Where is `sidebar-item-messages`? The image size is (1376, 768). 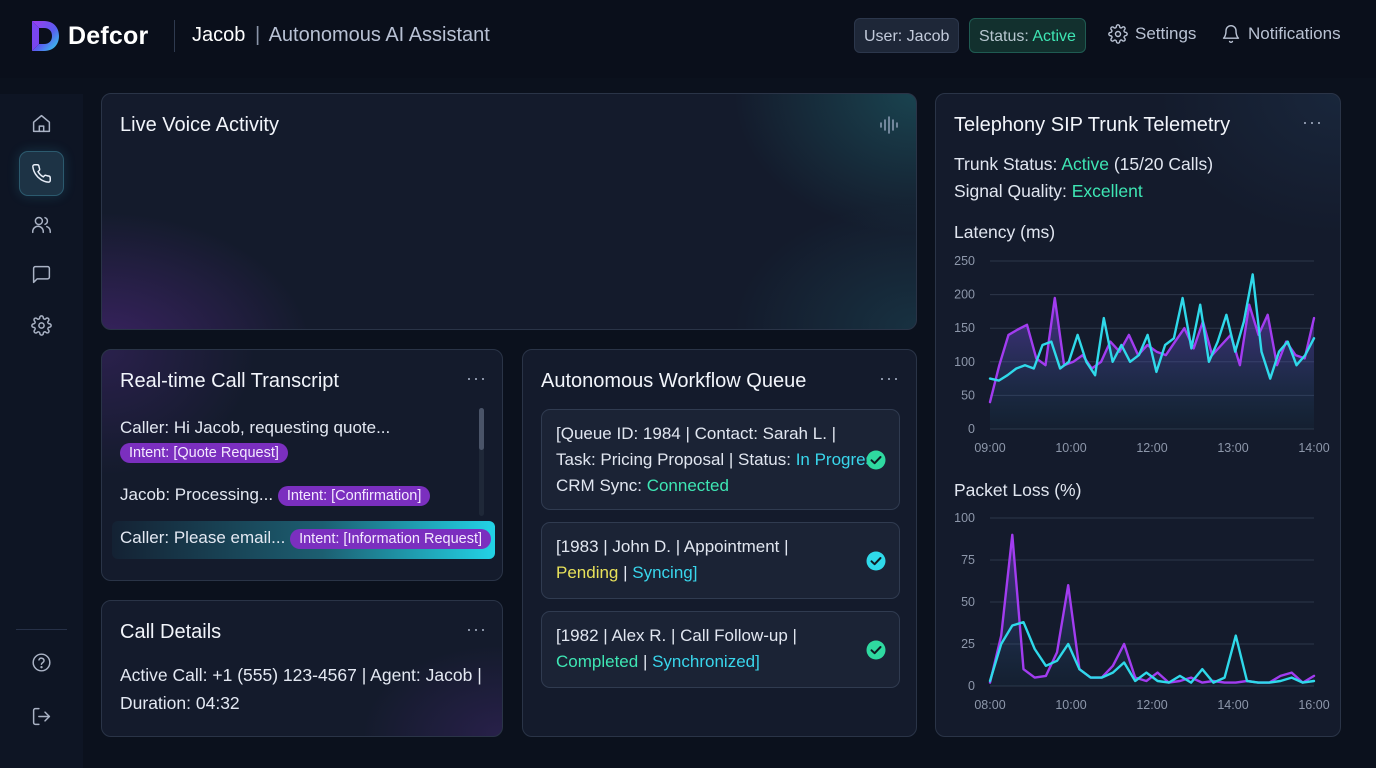 sidebar-item-messages is located at coordinates (41, 274).